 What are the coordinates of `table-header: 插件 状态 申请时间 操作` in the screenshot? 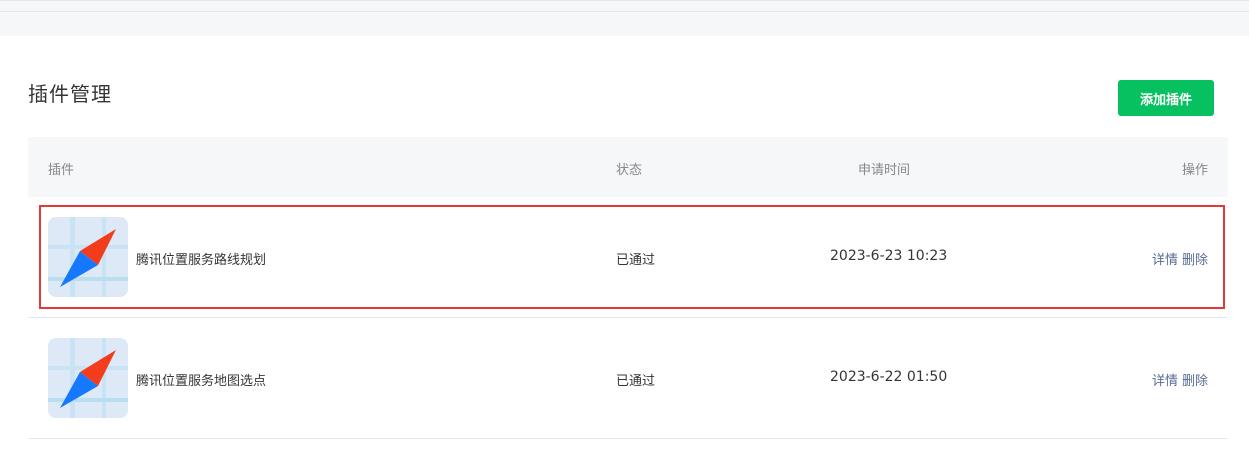 It's located at (628, 167).